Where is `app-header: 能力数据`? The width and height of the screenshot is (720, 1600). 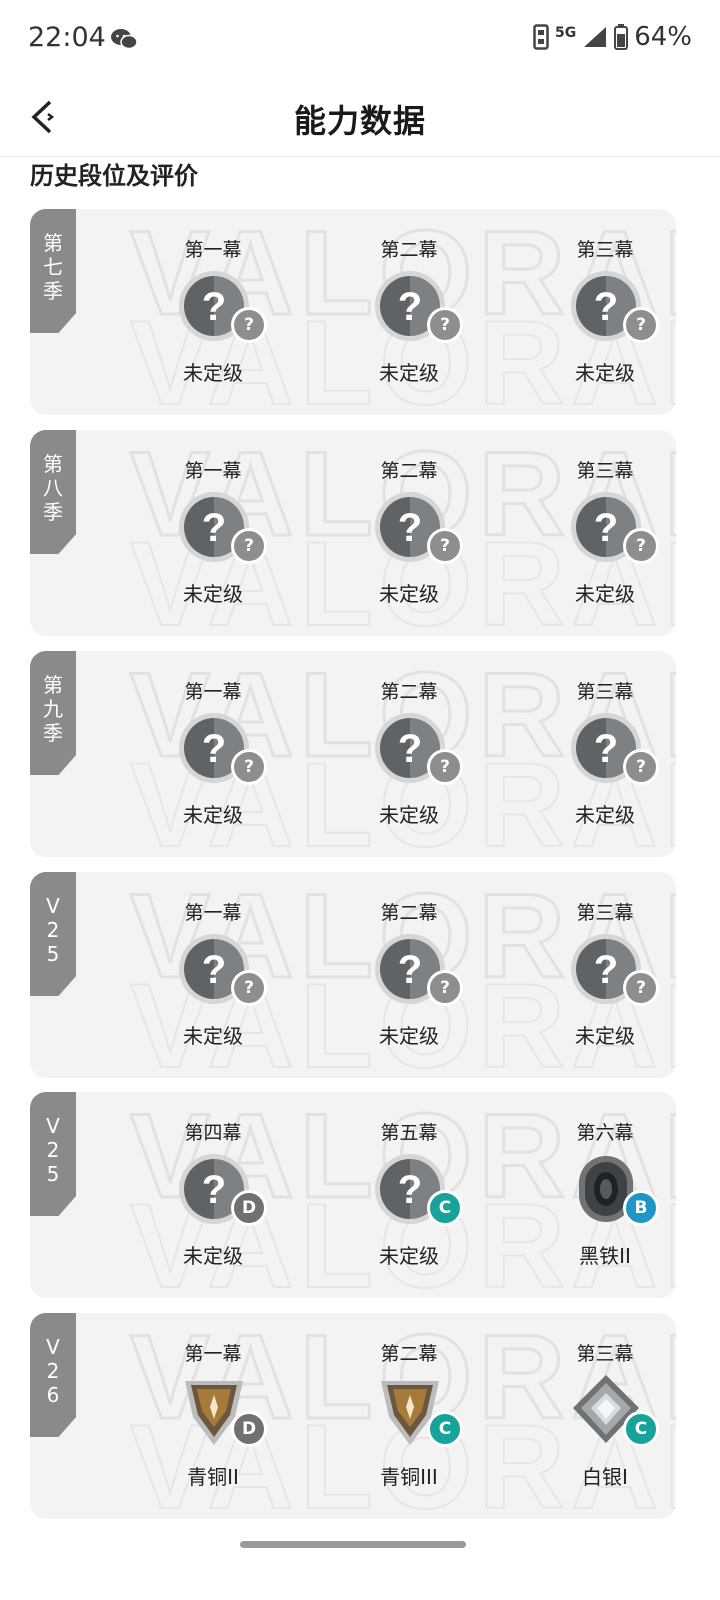 app-header: 能力数据 is located at coordinates (360, 118).